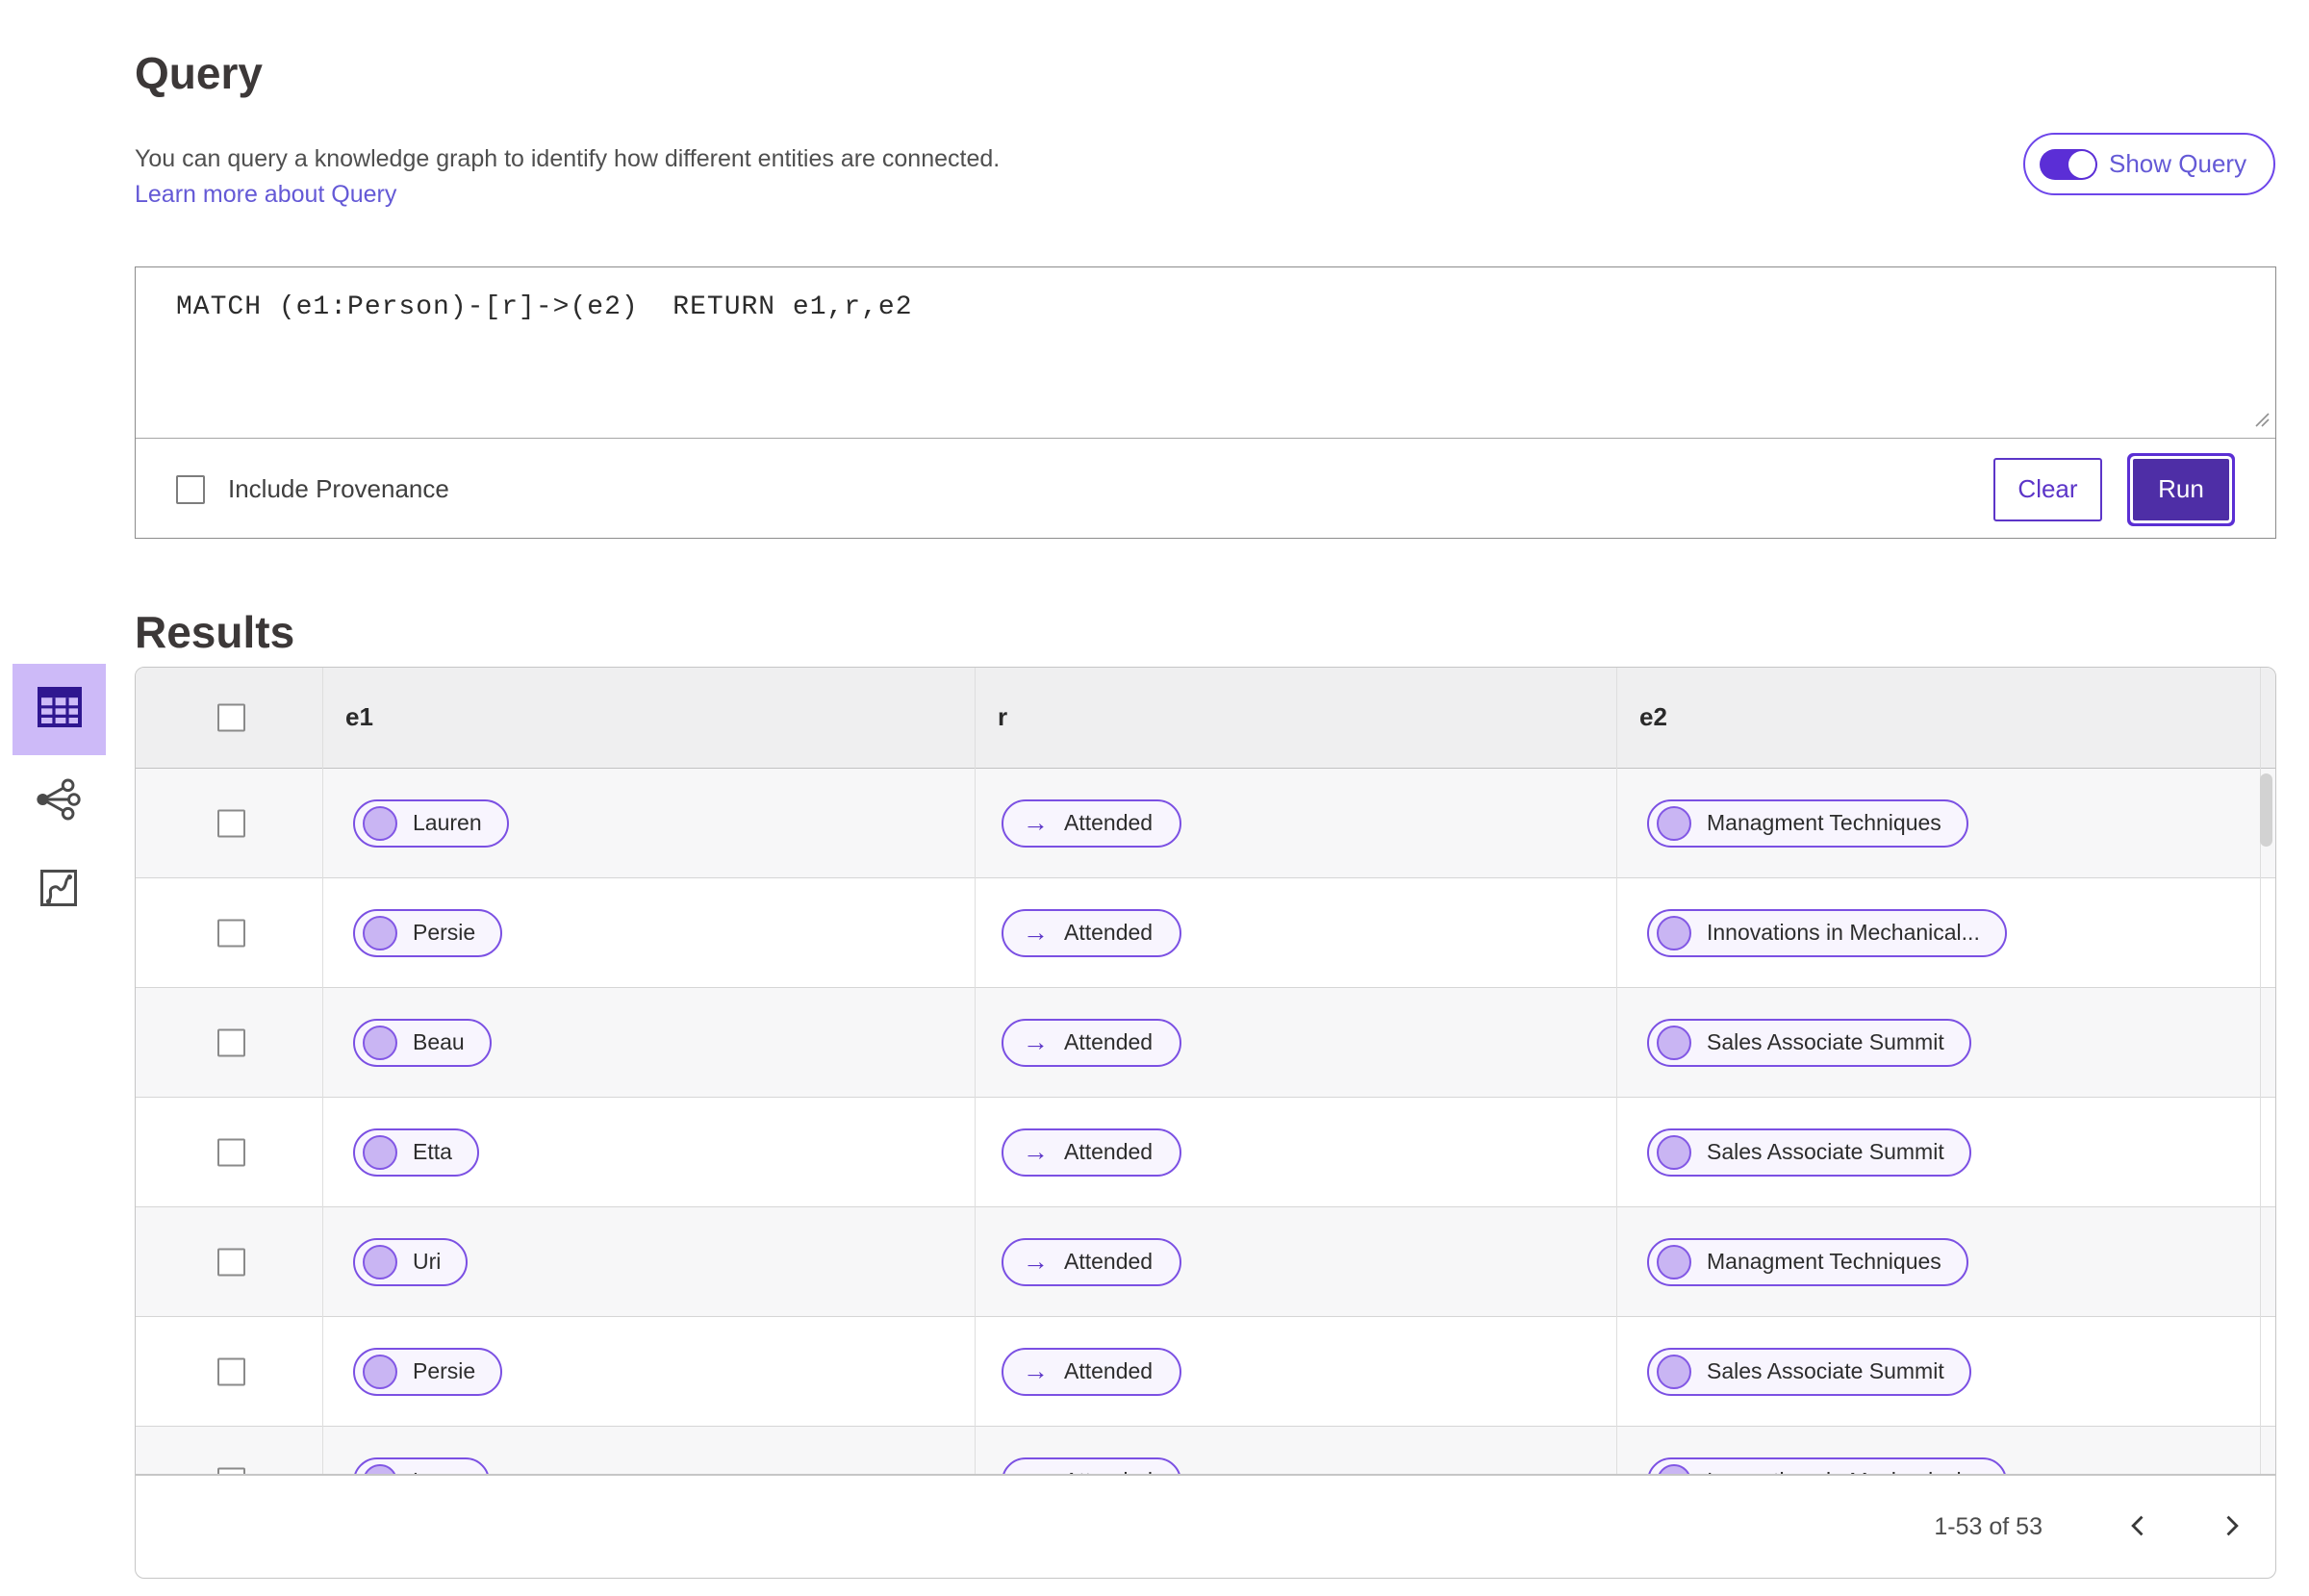 The height and width of the screenshot is (1596, 2309). Describe the element at coordinates (1653, 716) in the screenshot. I see `column-header-e2: e2` at that location.